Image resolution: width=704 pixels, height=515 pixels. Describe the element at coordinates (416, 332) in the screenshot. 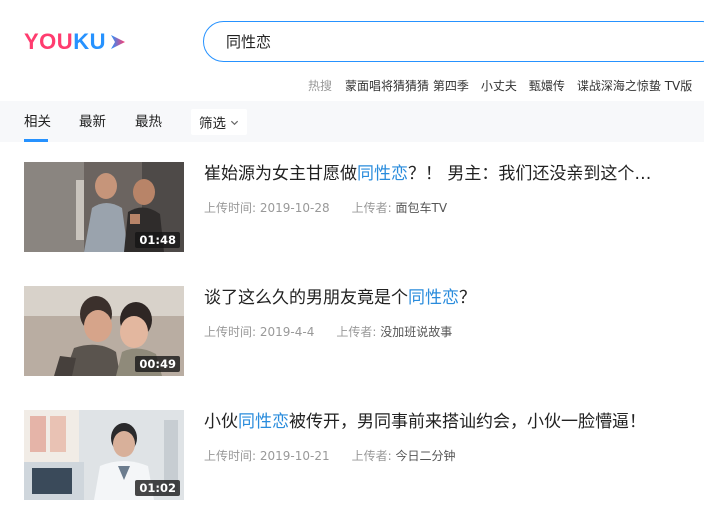

I see `uploader-link: 没加班说故事` at that location.